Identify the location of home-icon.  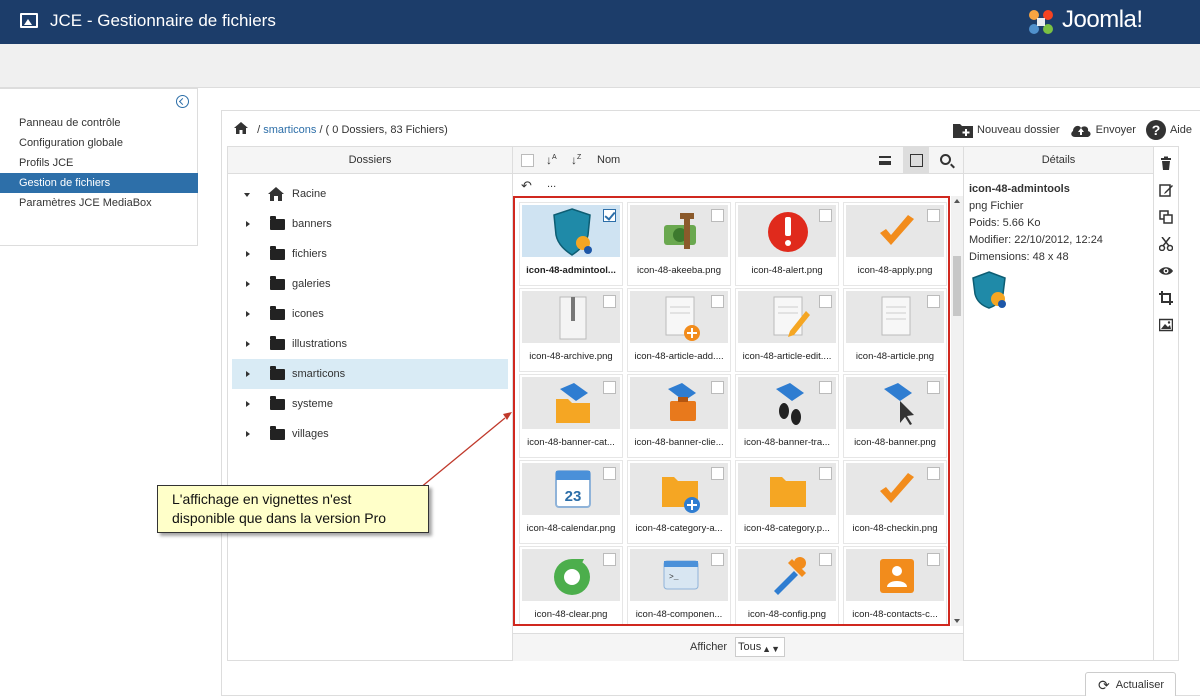
(241, 128).